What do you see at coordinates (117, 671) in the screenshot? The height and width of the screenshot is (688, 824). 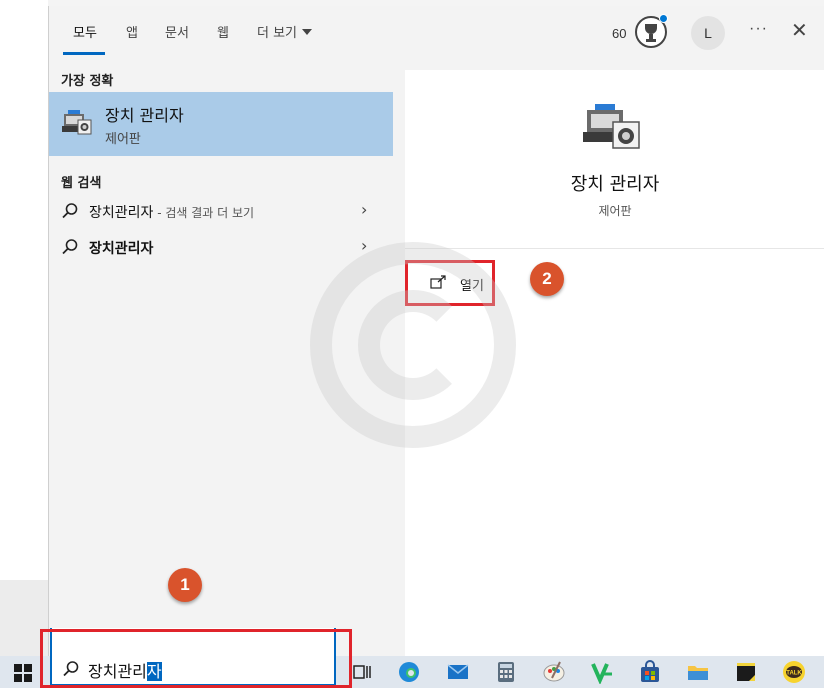 I see `search-typed-text: 장치관리` at bounding box center [117, 671].